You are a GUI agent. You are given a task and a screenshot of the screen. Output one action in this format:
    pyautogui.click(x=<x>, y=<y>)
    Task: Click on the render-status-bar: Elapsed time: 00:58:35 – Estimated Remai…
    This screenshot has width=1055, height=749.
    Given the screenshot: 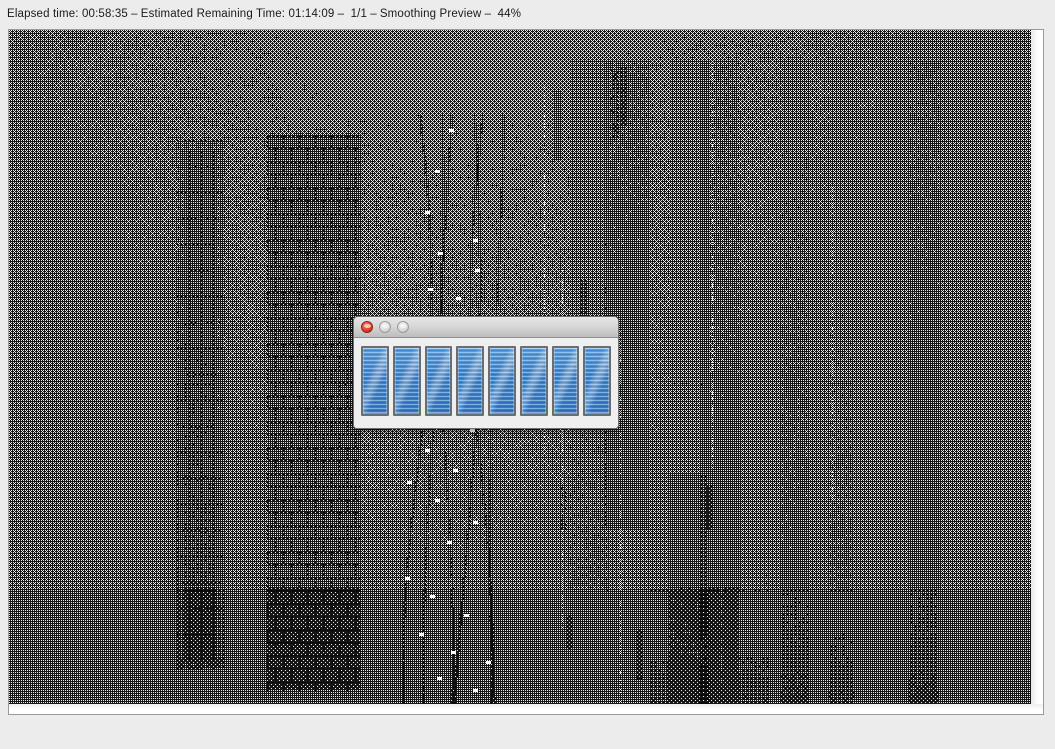 What is the action you would take?
    pyautogui.click(x=527, y=13)
    